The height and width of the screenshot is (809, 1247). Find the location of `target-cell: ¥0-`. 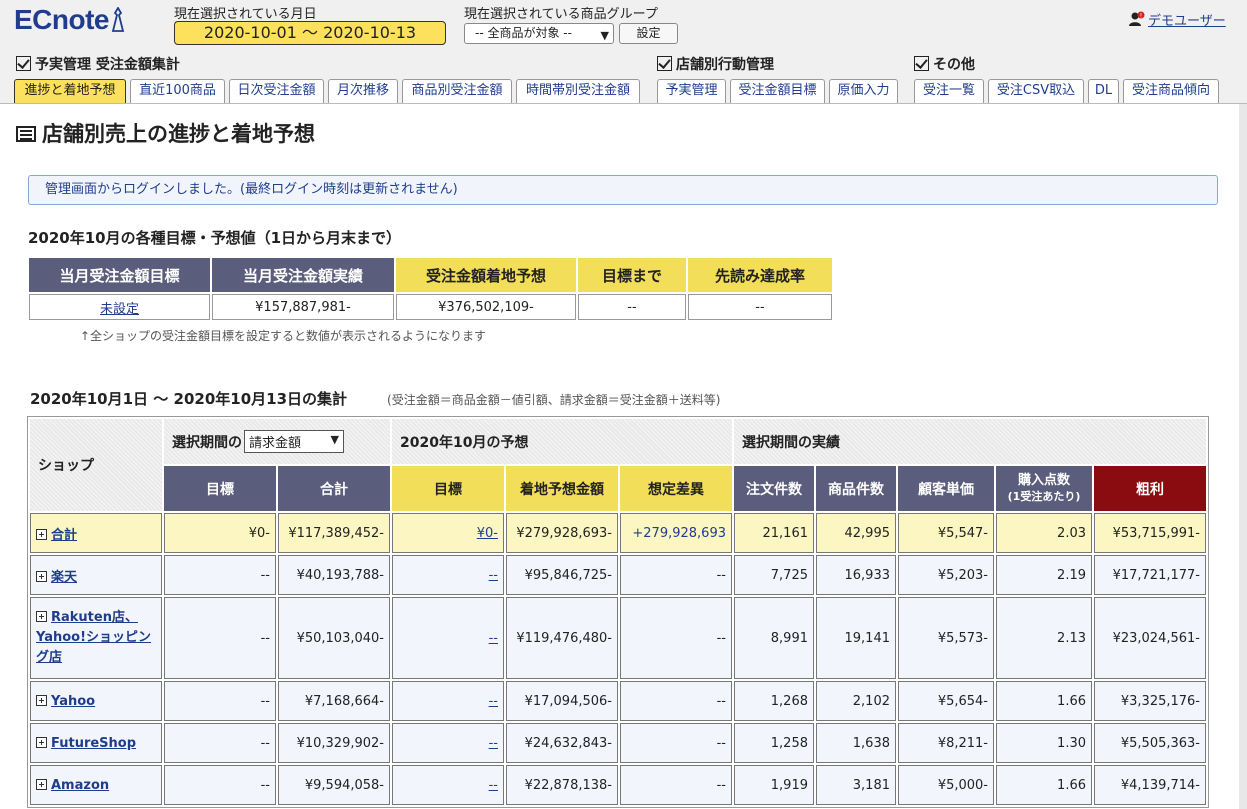

target-cell: ¥0- is located at coordinates (220, 533).